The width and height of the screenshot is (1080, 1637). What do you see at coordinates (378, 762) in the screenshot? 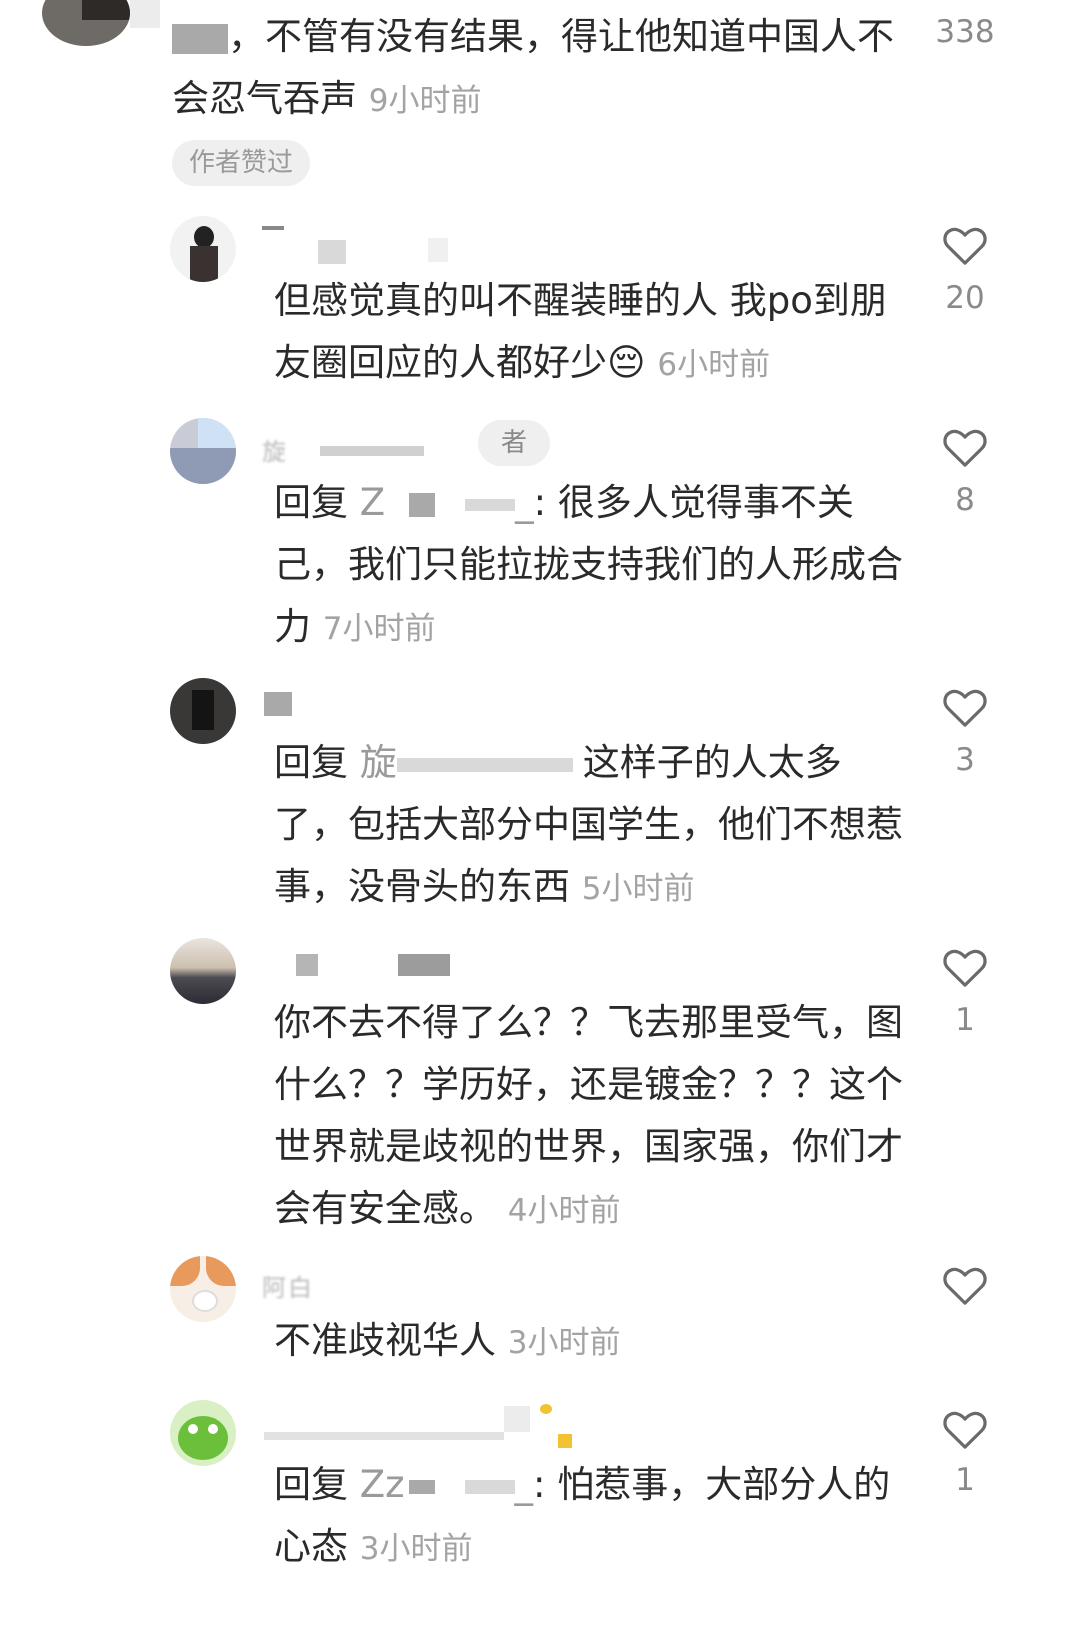
I see `reply-to-name: 旋` at bounding box center [378, 762].